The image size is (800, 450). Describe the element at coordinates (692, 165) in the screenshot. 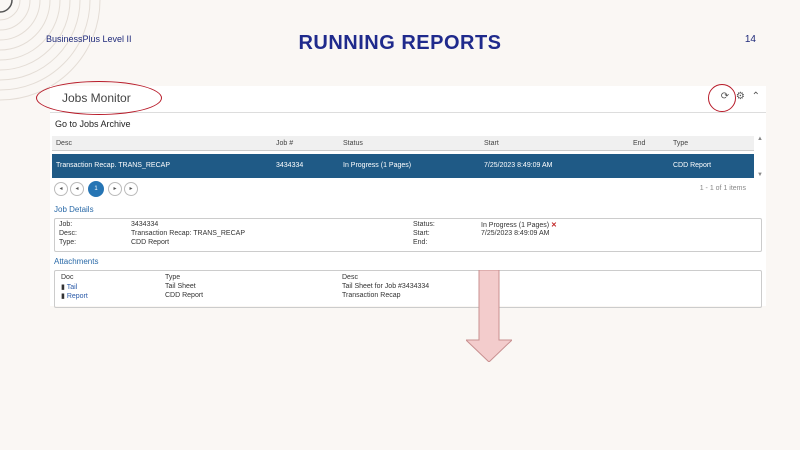

I see `row-type: CDD Report` at that location.